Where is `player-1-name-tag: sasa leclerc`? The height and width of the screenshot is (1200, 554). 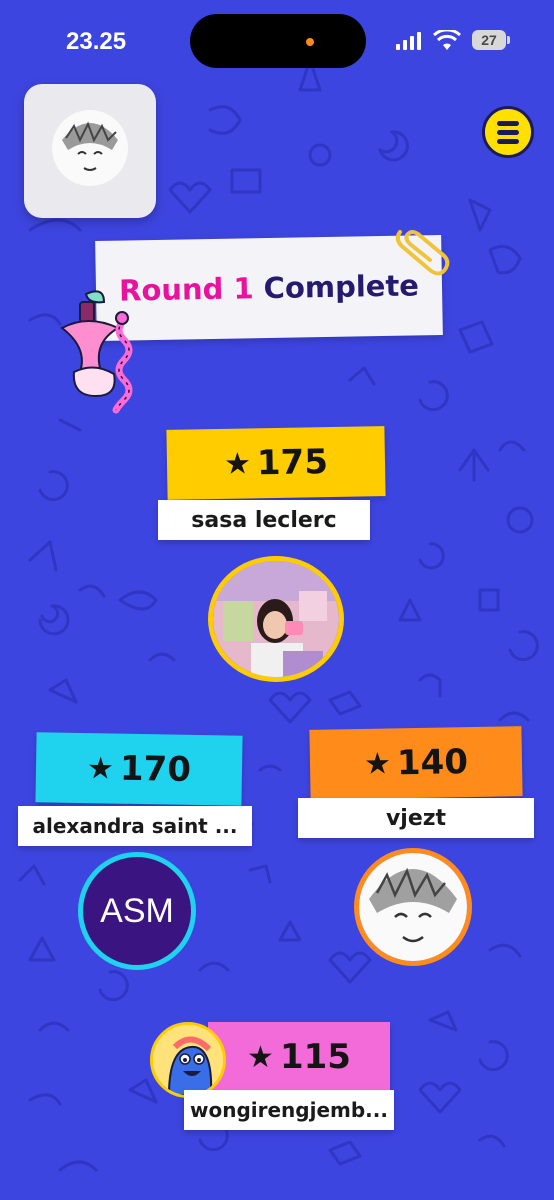 player-1-name-tag: sasa leclerc is located at coordinates (264, 520).